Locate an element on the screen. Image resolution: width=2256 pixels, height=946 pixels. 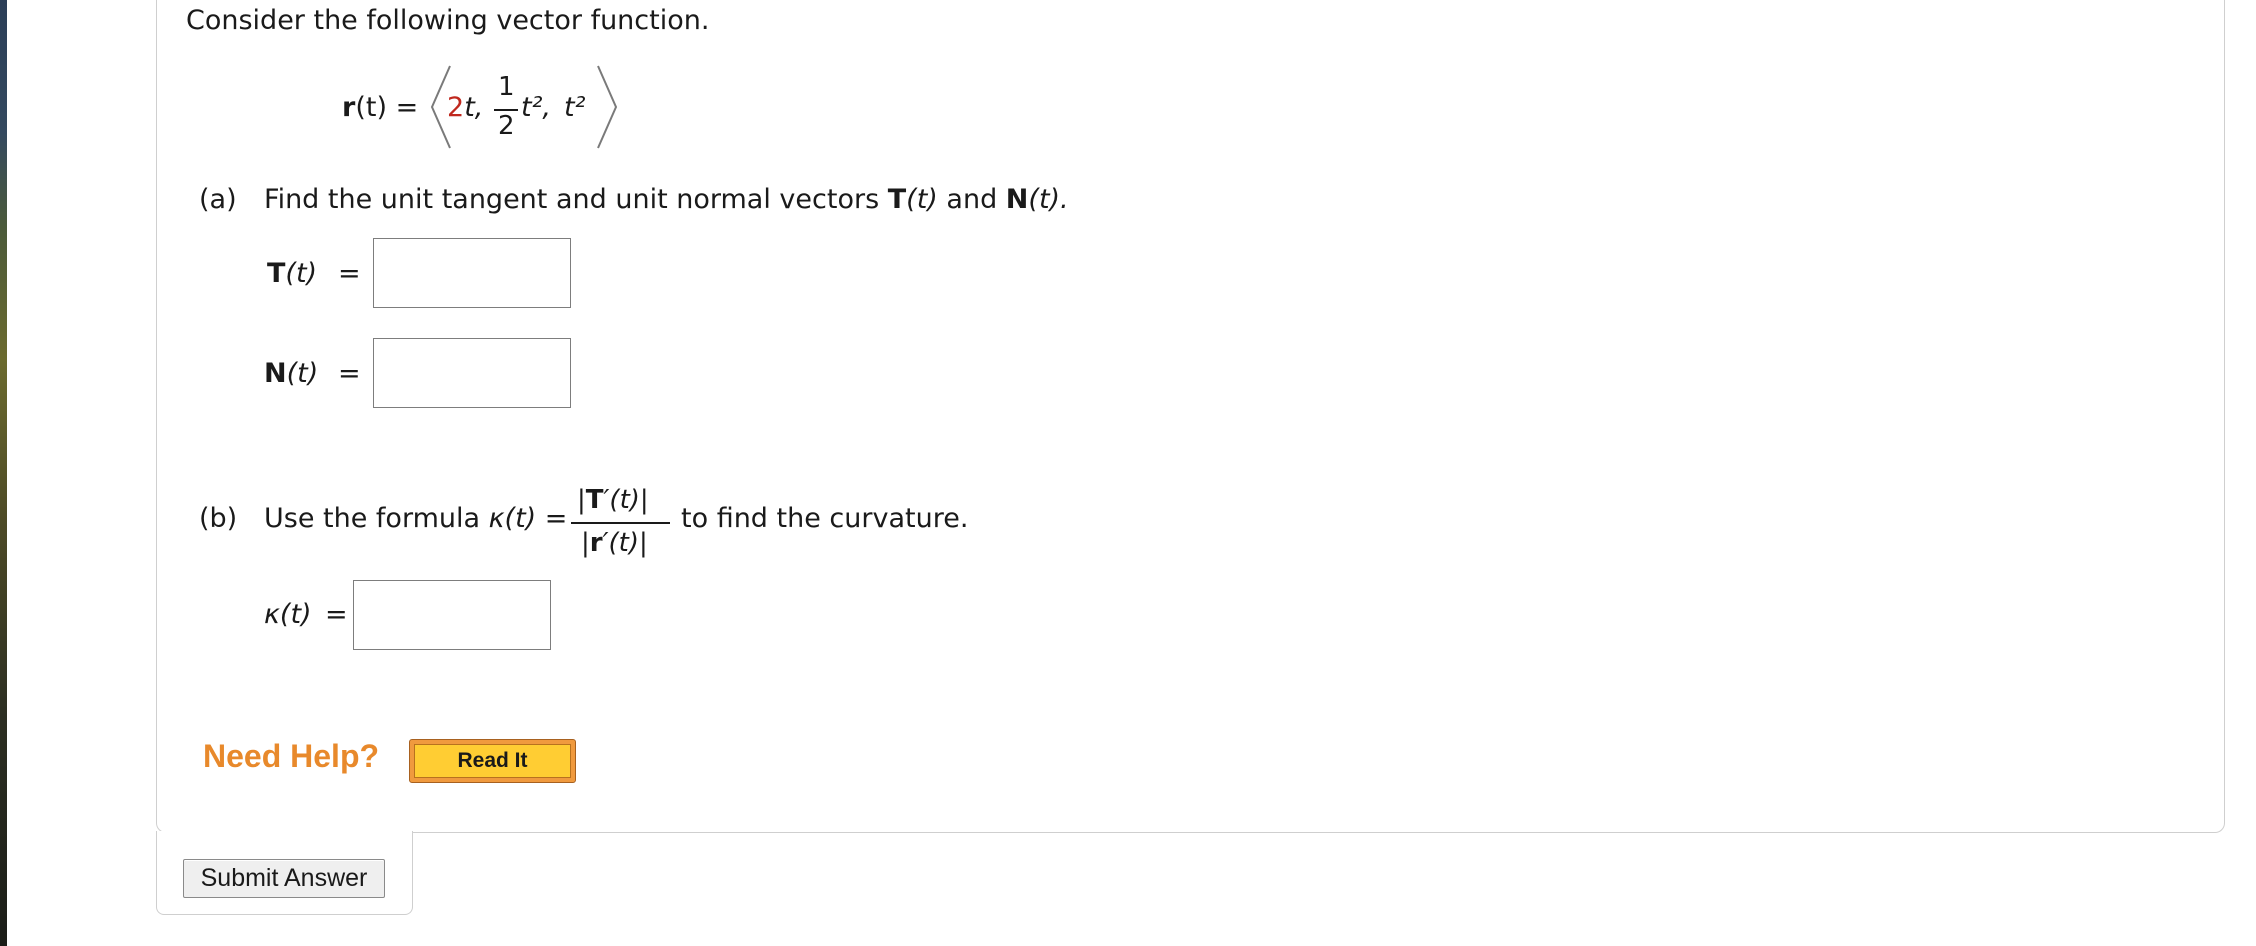
N-row-symbol: N is located at coordinates (275, 373).